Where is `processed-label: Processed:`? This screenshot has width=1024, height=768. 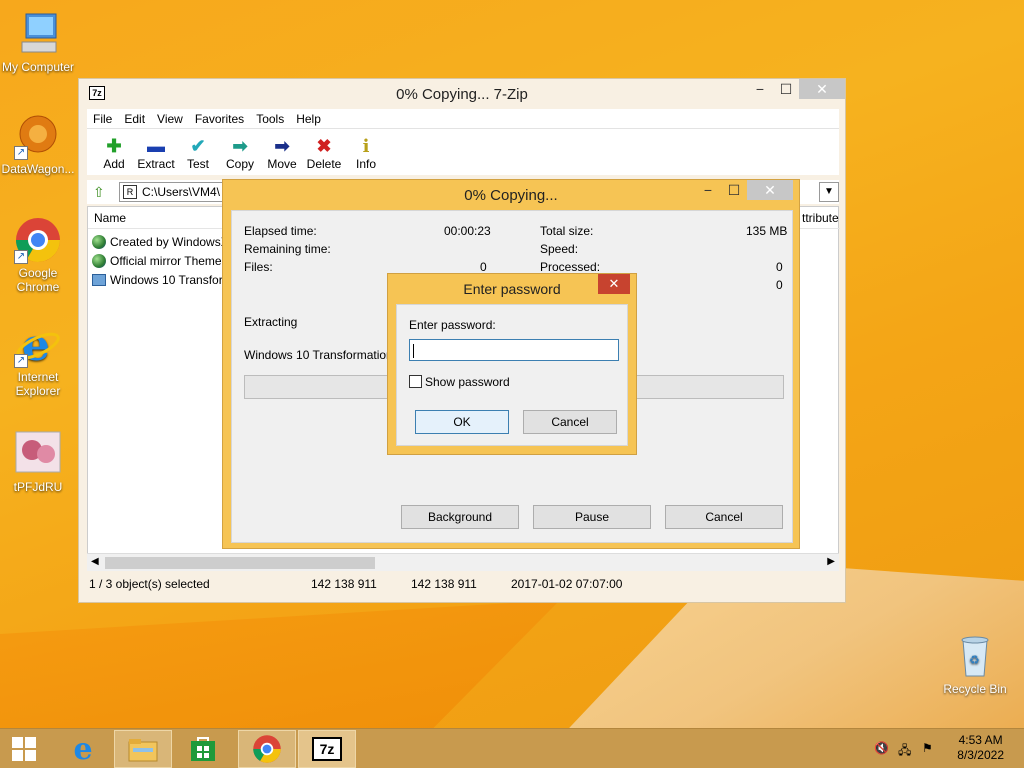 processed-label: Processed: is located at coordinates (570, 267).